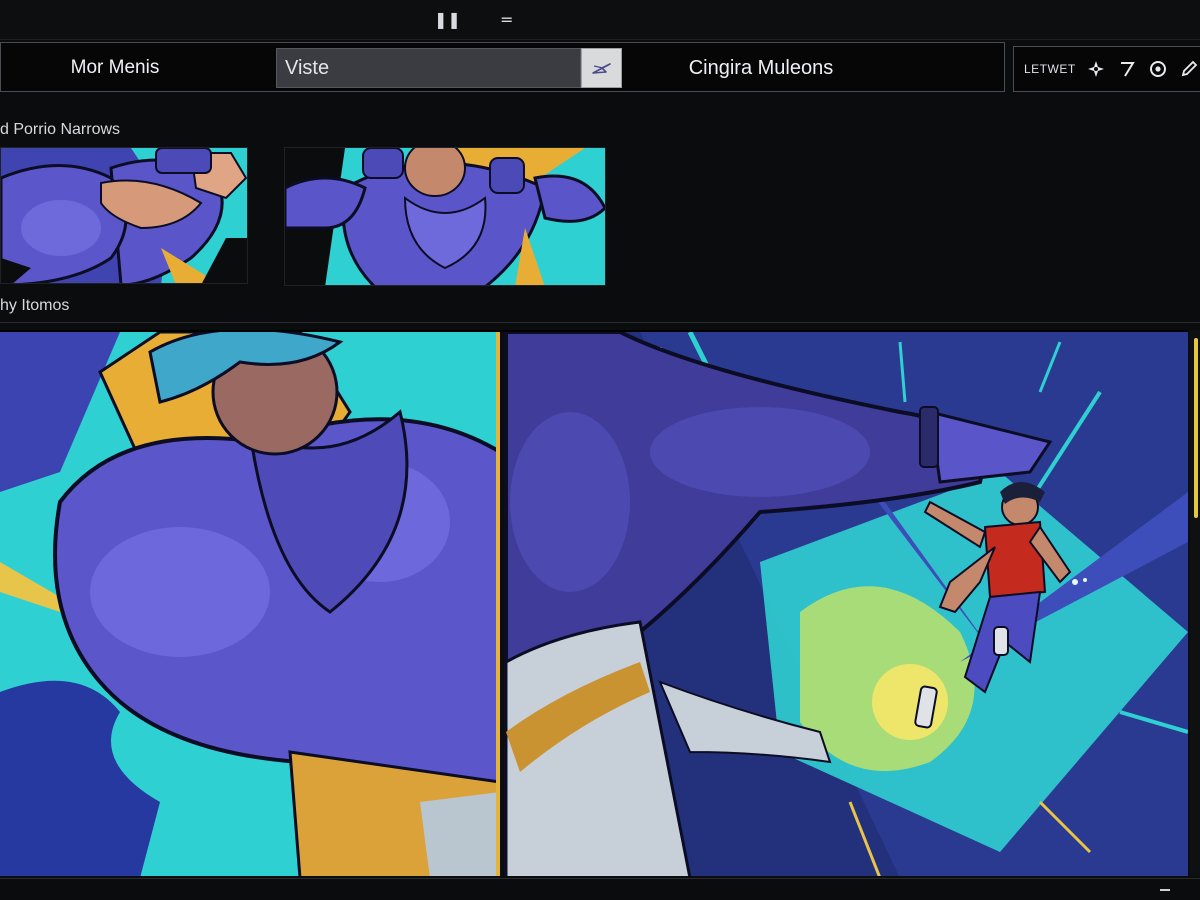 This screenshot has width=1200, height=900. I want to click on right-tools-label: LETWET, so click(1050, 69).